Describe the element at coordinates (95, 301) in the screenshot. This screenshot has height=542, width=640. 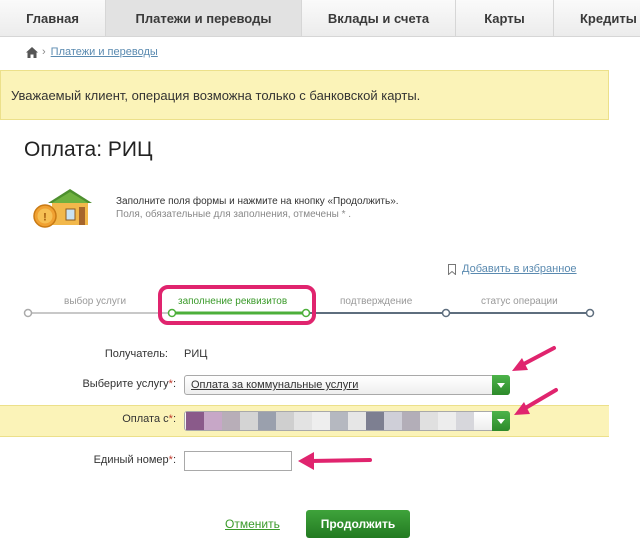
I see `step-select-service: выбор услуги` at that location.